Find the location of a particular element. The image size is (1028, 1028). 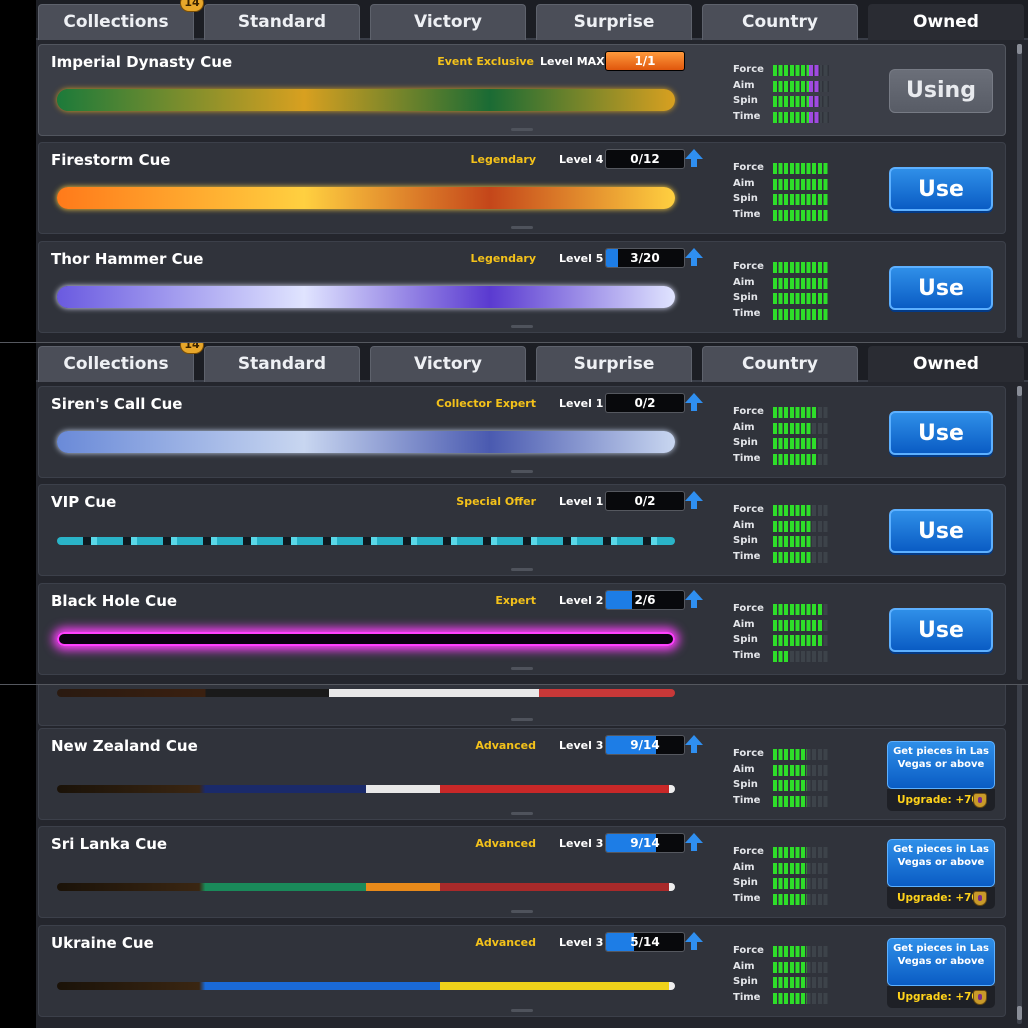

using-button: Using is located at coordinates (941, 91).